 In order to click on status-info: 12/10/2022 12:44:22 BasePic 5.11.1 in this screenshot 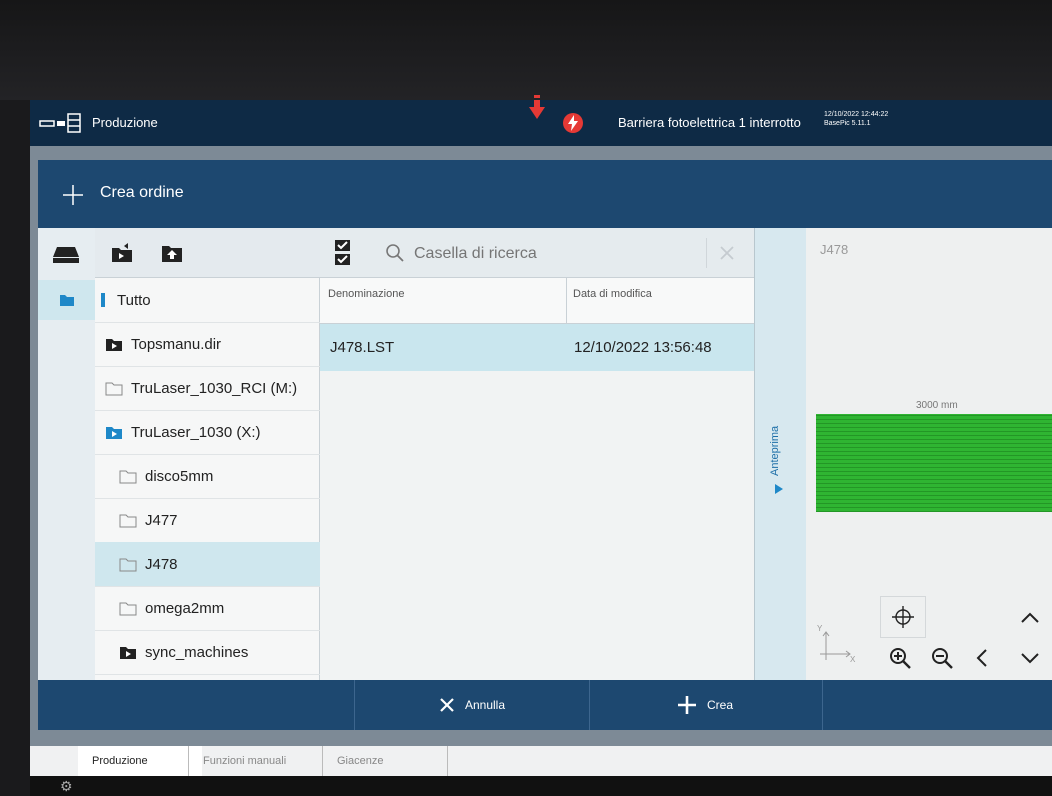, I will do `click(856, 119)`.